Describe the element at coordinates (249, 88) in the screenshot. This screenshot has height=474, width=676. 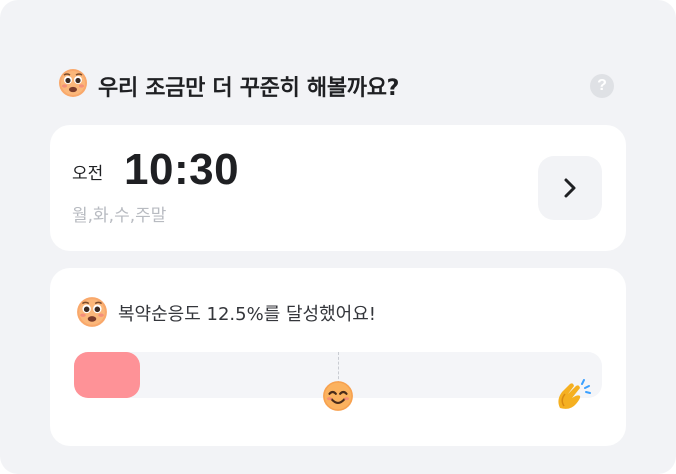
I see `page-title: 우리 조금만 더 꾸준히 해볼까요?` at that location.